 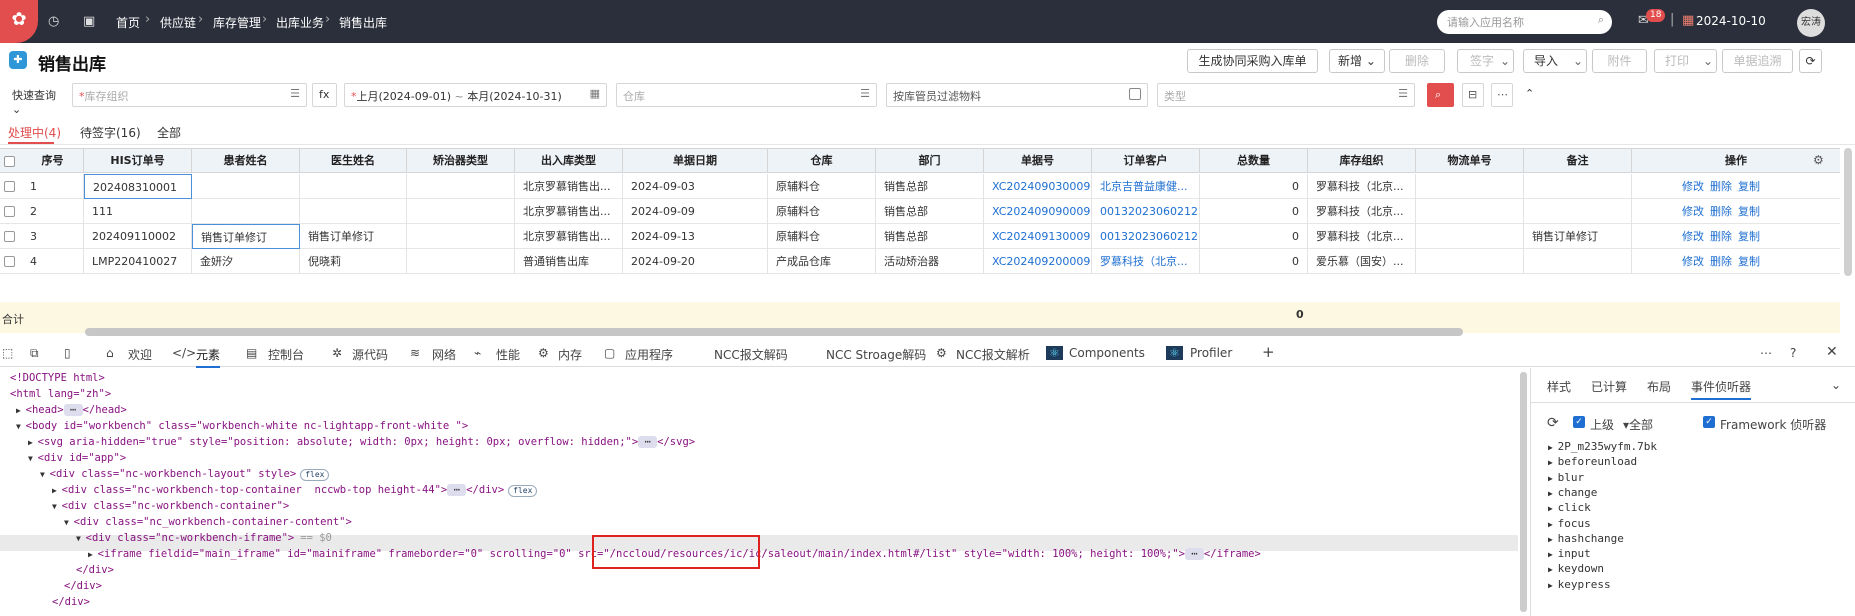 What do you see at coordinates (1731, 21) in the screenshot?
I see `system-date: 2024-10-10` at bounding box center [1731, 21].